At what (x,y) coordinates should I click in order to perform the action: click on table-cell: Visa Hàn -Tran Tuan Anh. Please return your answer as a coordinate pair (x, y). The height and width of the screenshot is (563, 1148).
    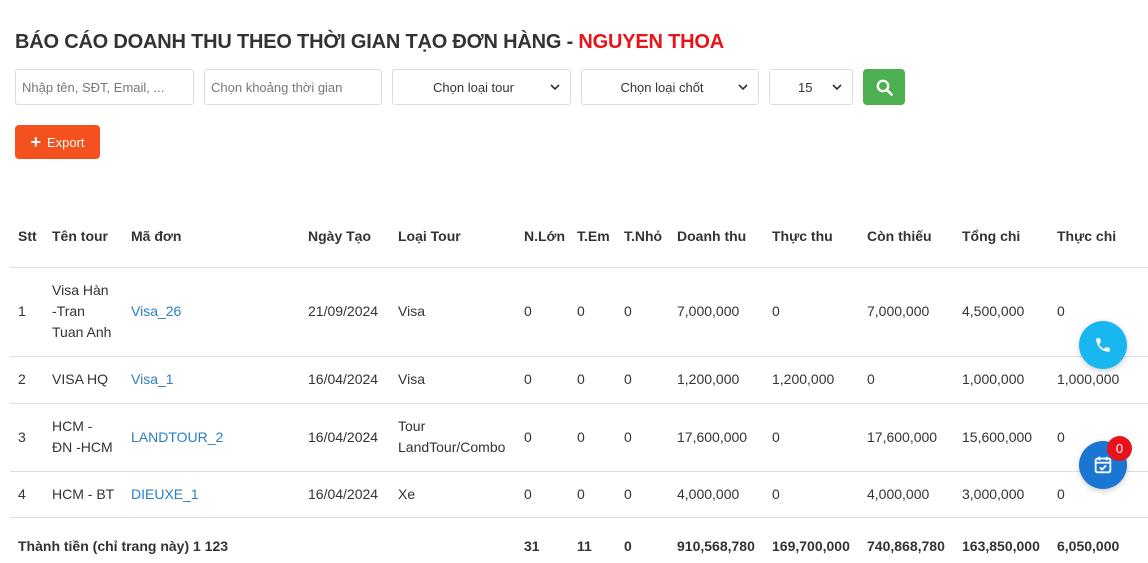
    Looking at the image, I should click on (83, 312).